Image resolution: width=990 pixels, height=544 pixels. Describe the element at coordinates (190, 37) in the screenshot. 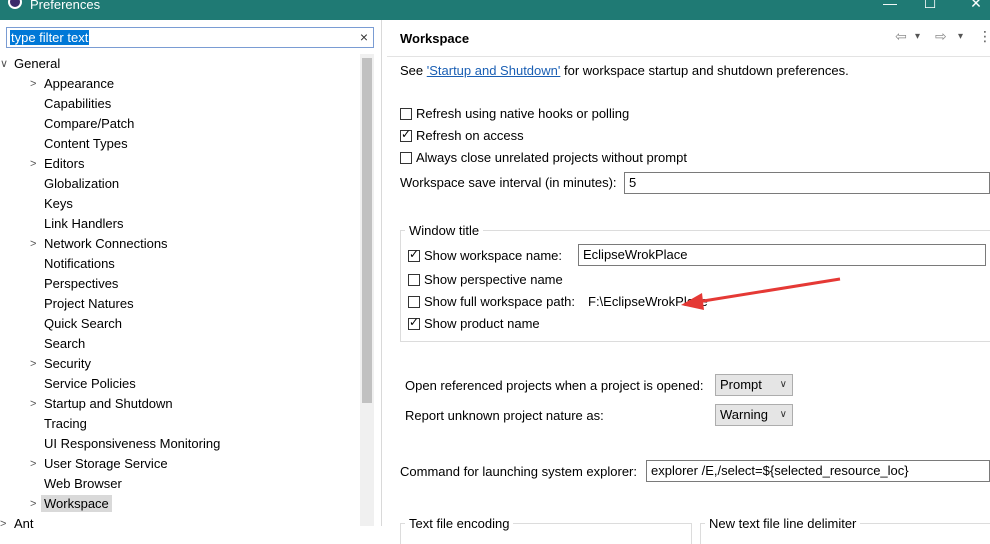

I see `filter-input: type filter text ×` at that location.